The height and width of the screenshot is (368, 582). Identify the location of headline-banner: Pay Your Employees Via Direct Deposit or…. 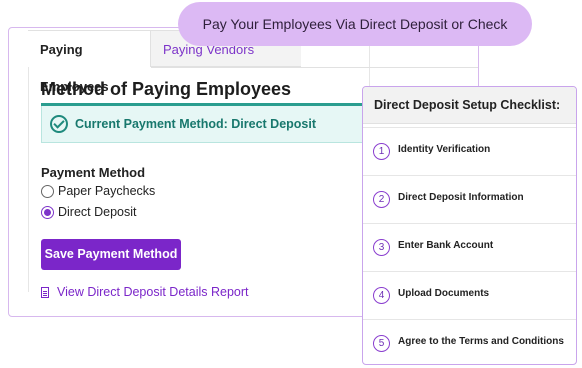
(355, 24).